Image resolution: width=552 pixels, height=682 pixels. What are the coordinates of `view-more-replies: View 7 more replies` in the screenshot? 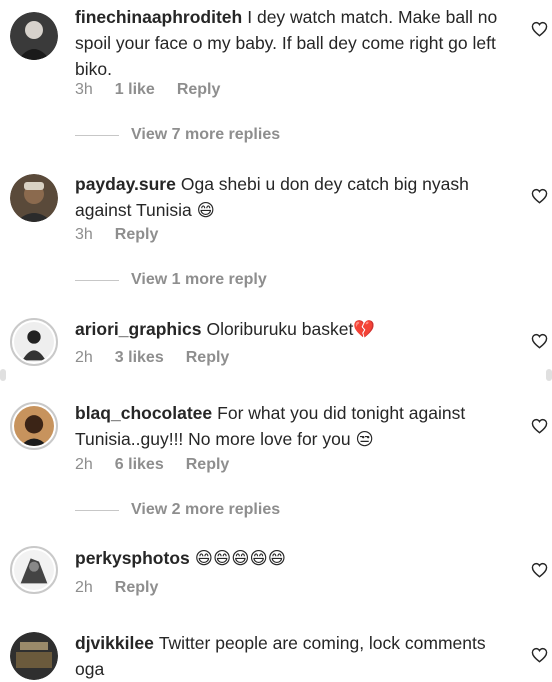 It's located at (177, 135).